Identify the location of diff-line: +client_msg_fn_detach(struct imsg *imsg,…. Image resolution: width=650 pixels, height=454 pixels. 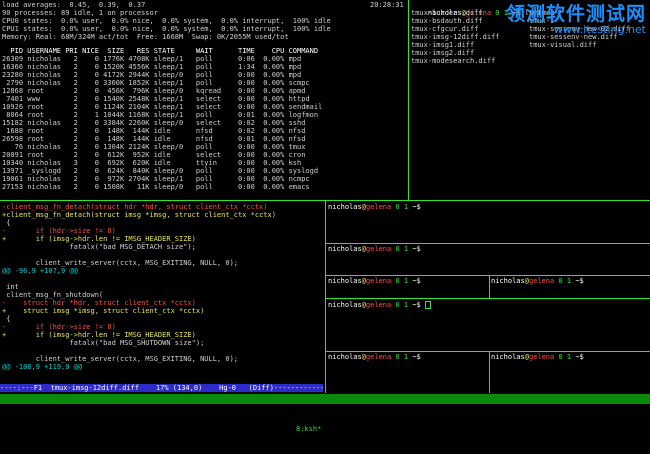
(139, 215).